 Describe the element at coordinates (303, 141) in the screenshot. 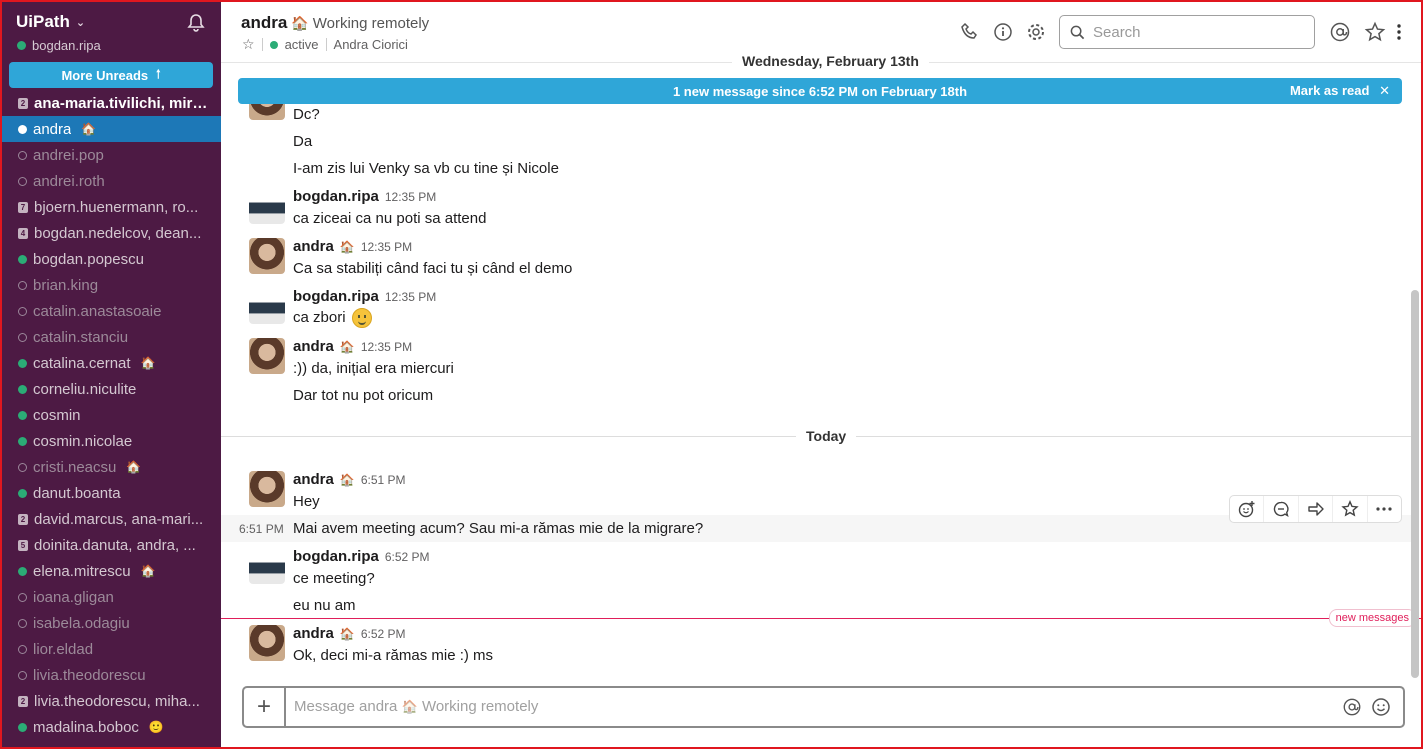

I see `message-text: Da` at that location.